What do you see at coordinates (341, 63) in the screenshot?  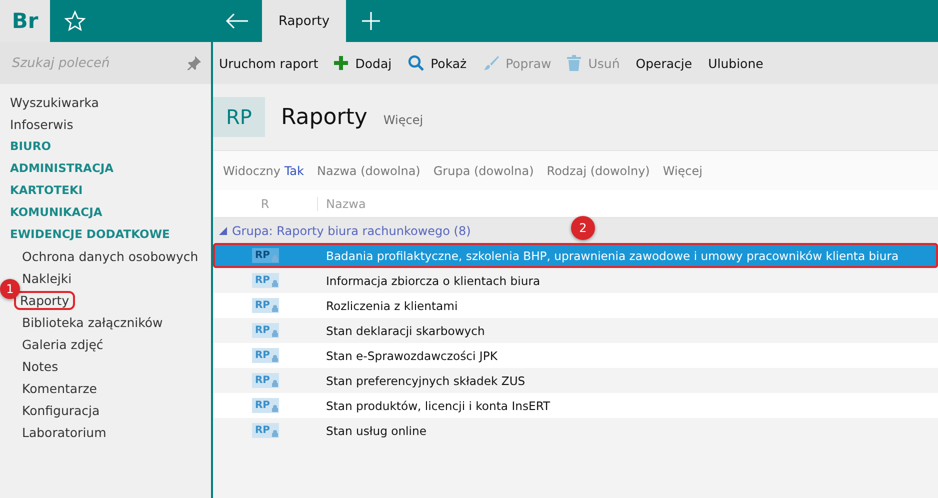 I see `plus-icon` at bounding box center [341, 63].